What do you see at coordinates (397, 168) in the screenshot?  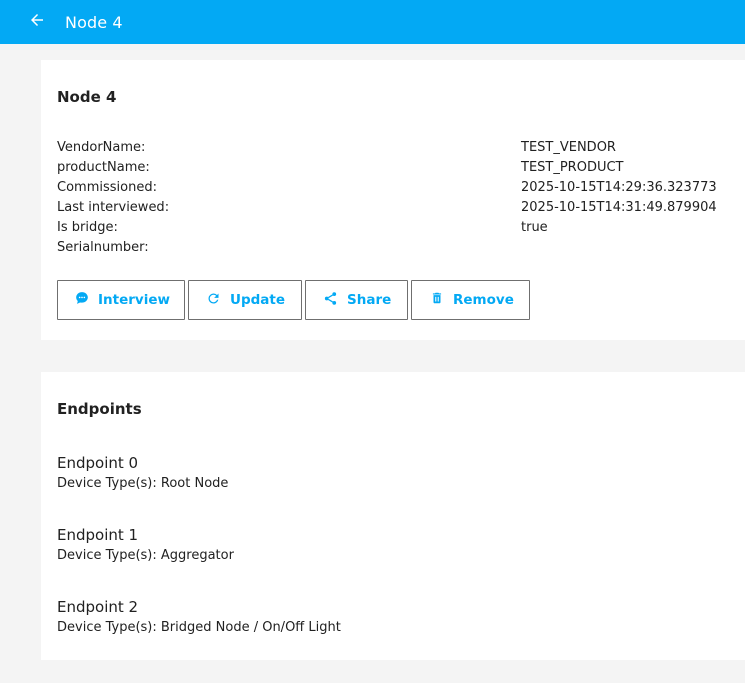 I see `info-row-product-name: productName: TEST_PRODUCT` at bounding box center [397, 168].